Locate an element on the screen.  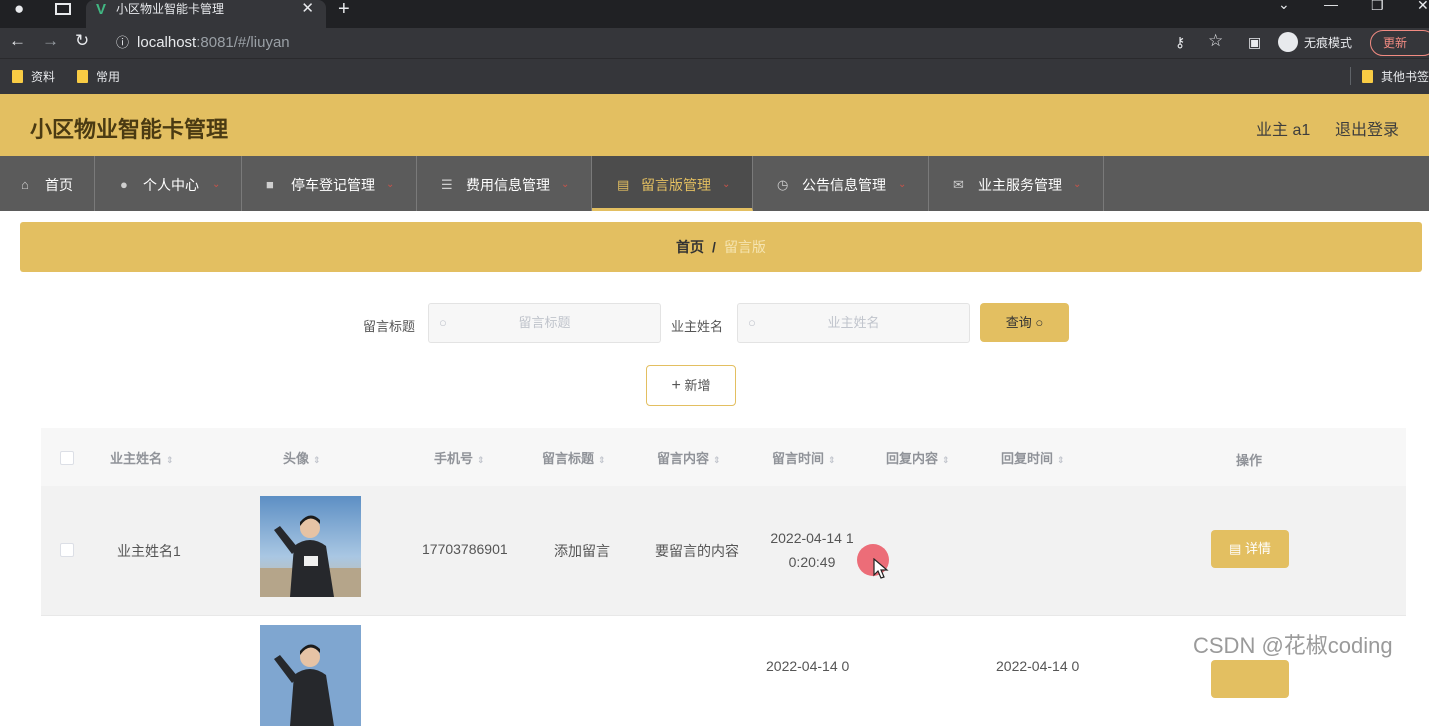
reload-icon: ↻ is located at coordinates (82, 41).